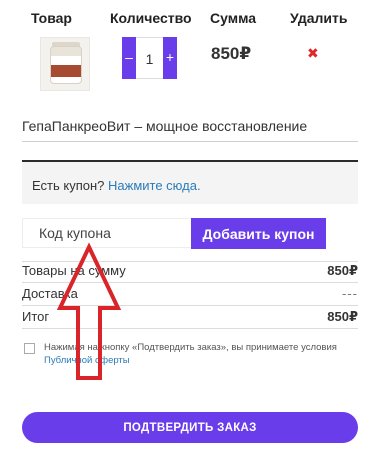 The image size is (380, 455). I want to click on quantity-decrease-button: –, so click(129, 58).